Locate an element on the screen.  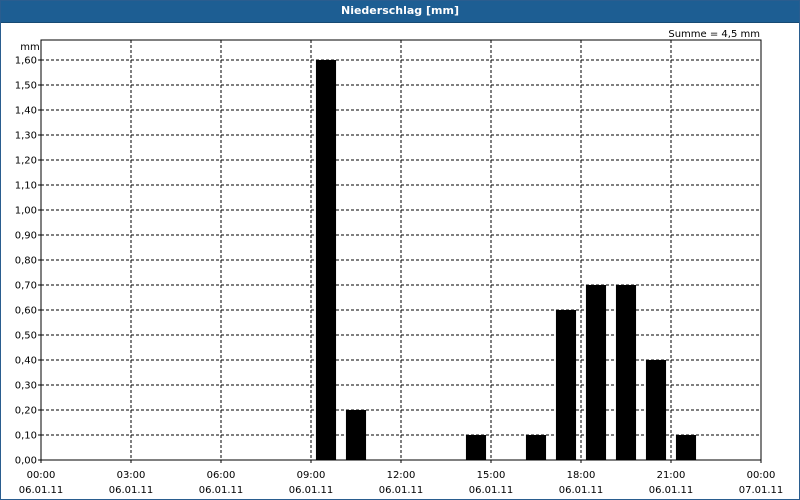
x-tick-time-label: 18:00 is located at coordinates (581, 475).